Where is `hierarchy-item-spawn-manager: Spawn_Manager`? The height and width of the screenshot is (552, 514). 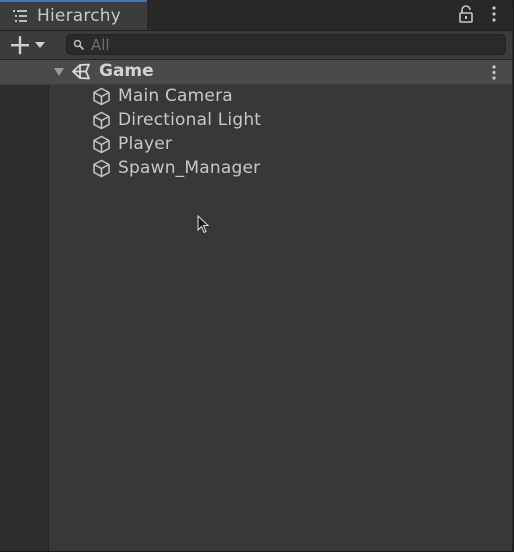 hierarchy-item-spawn-manager: Spawn_Manager is located at coordinates (280, 168).